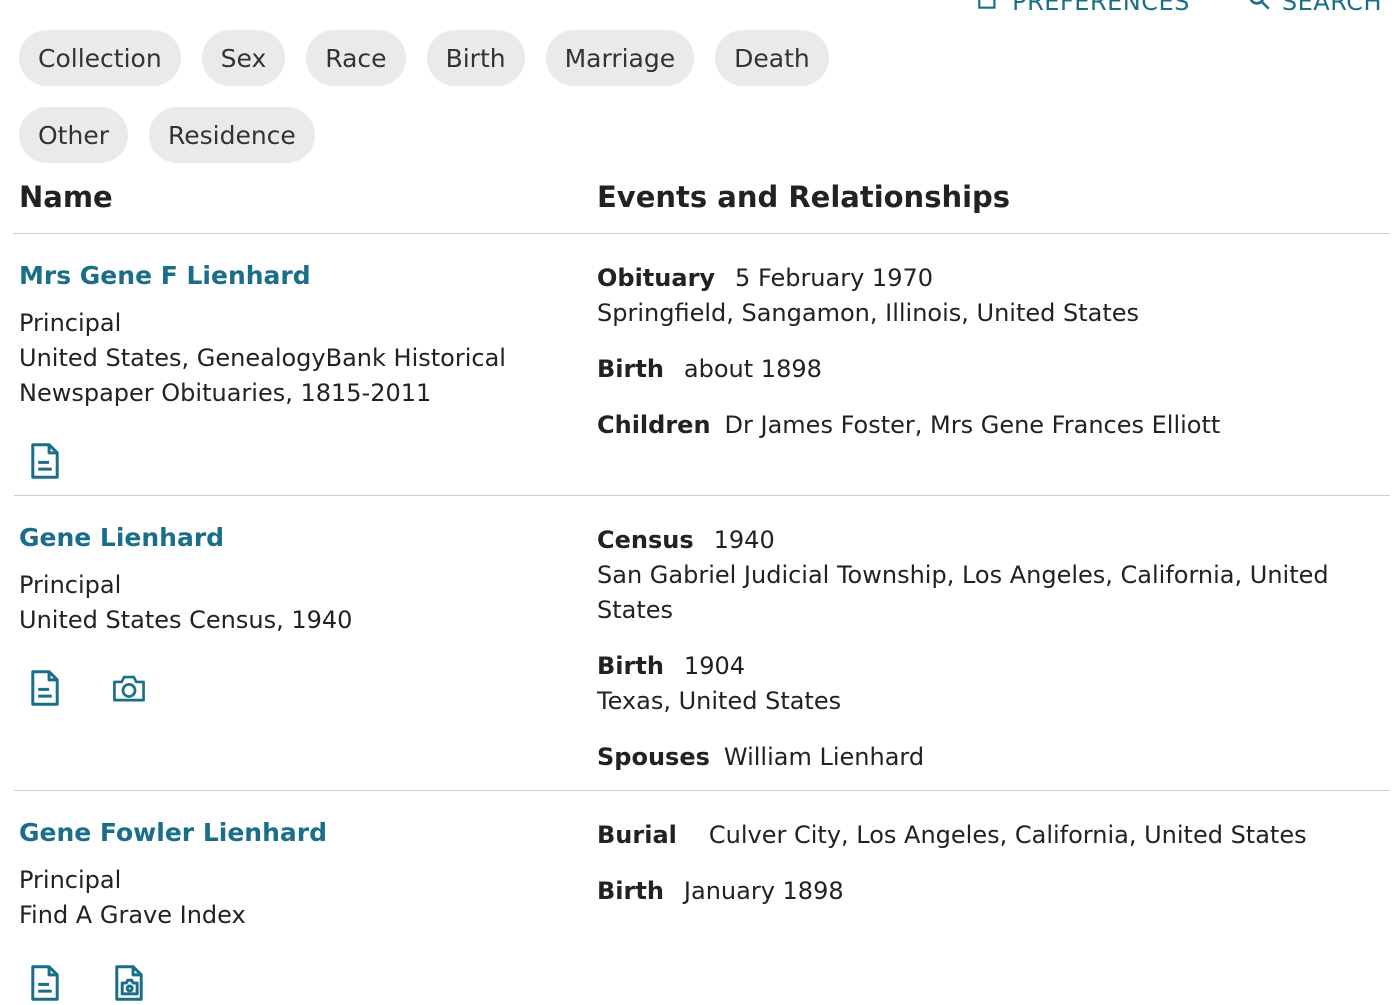  What do you see at coordinates (73, 135) in the screenshot?
I see `filter-chip-other: Other` at bounding box center [73, 135].